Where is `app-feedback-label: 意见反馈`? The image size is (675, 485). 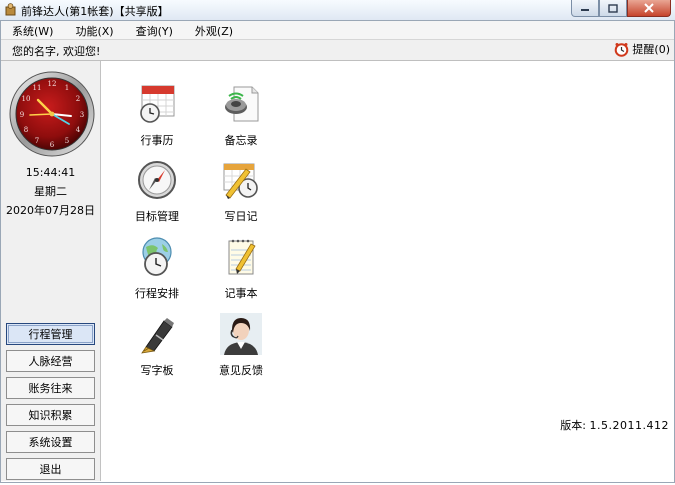 app-feedback-label: 意见反馈 is located at coordinates (241, 370).